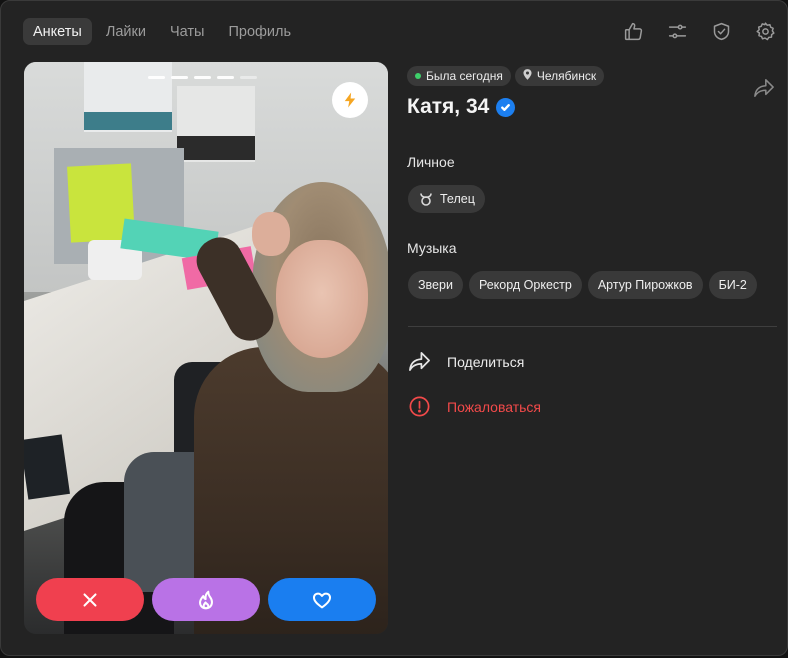 The width and height of the screenshot is (788, 658). What do you see at coordinates (271, 234) in the screenshot?
I see `photo-person-hand` at bounding box center [271, 234].